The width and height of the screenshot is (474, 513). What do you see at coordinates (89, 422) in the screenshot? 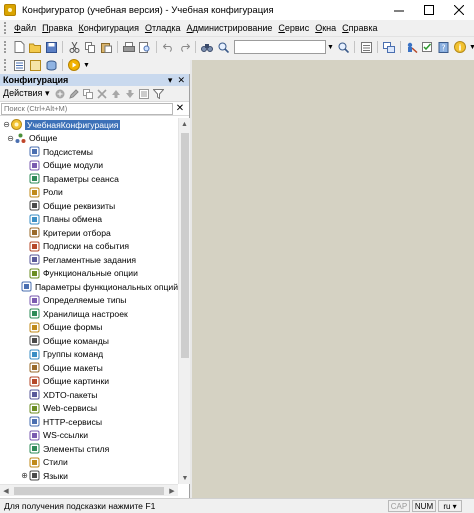
I see `tree-item: HTTP-сервисы` at bounding box center [89, 422].